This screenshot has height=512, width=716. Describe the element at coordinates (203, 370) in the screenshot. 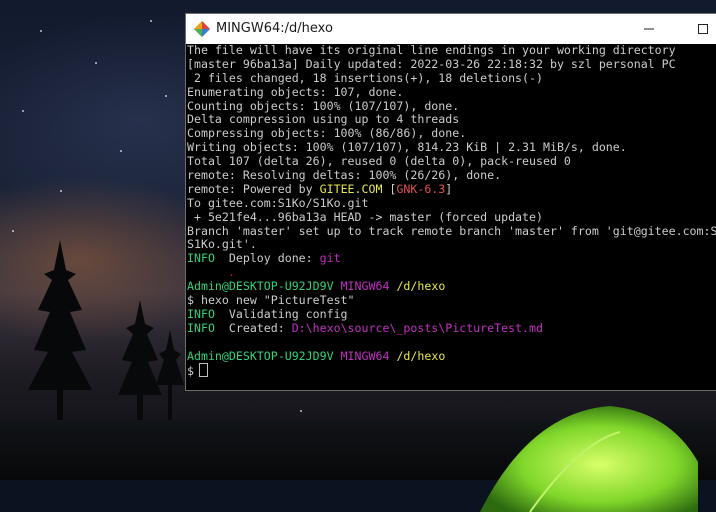

I see `text-cursor` at that location.